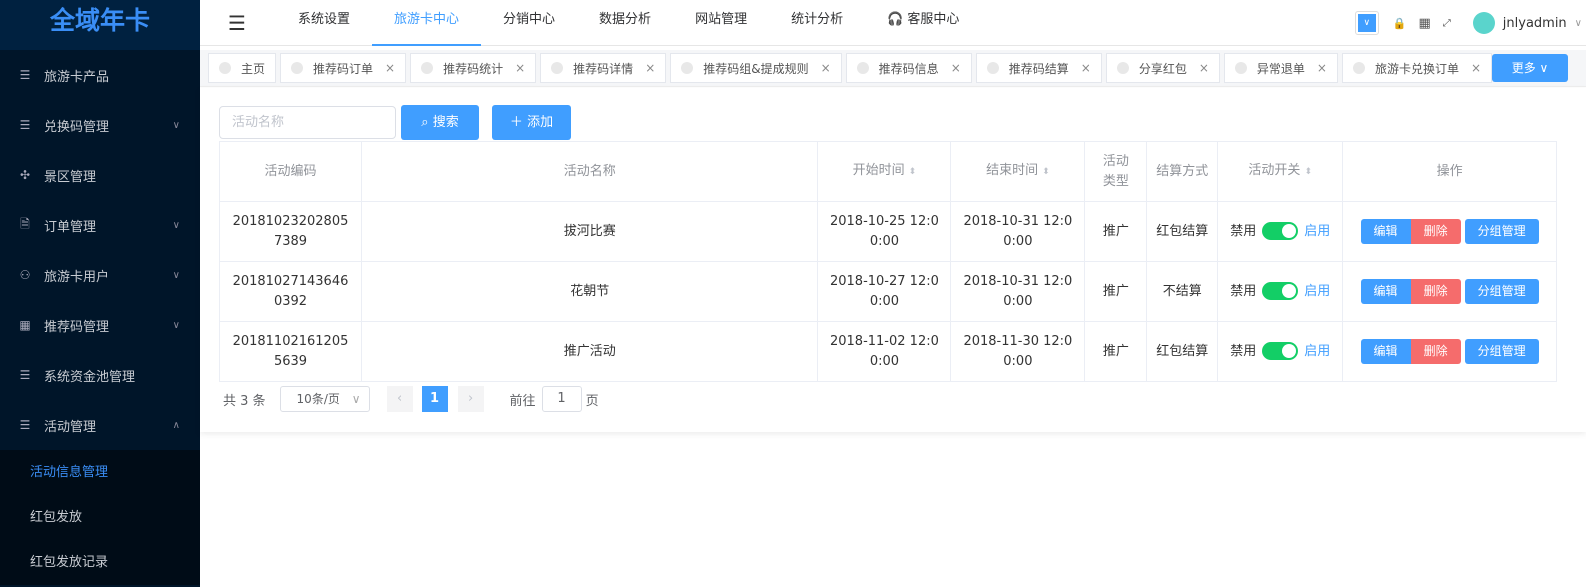  Describe the element at coordinates (470, 399) in the screenshot. I see `next-page-button: ›` at that location.